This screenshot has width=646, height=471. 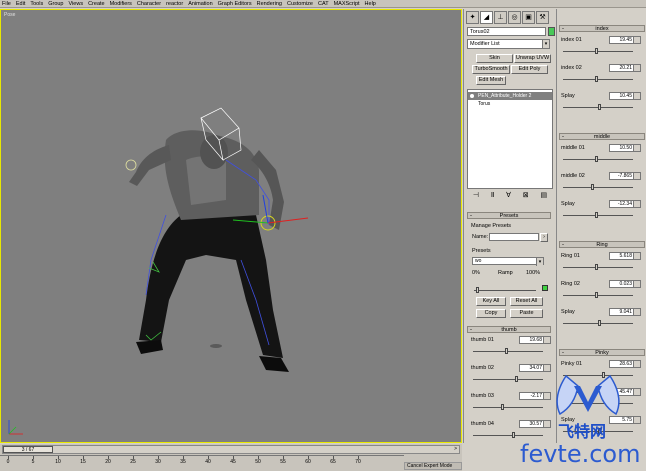 What do you see at coordinates (625, 364) in the screenshot?
I see `pinky-pinky-01-spinner: 28.63` at bounding box center [625, 364].